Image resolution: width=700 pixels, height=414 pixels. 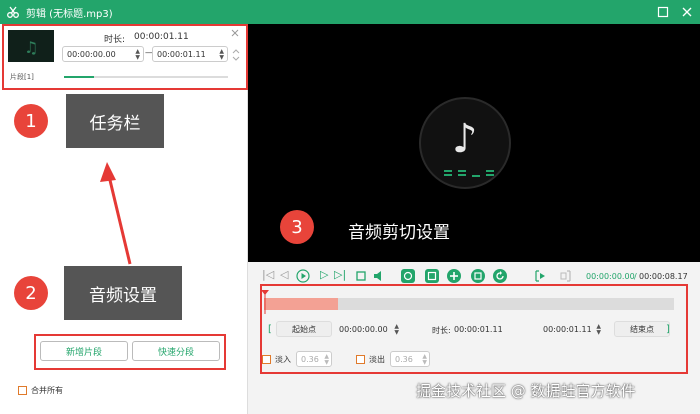 I want to click on watermark: 掘金技术社区 @ 数据蛙官方软件, so click(x=526, y=391).